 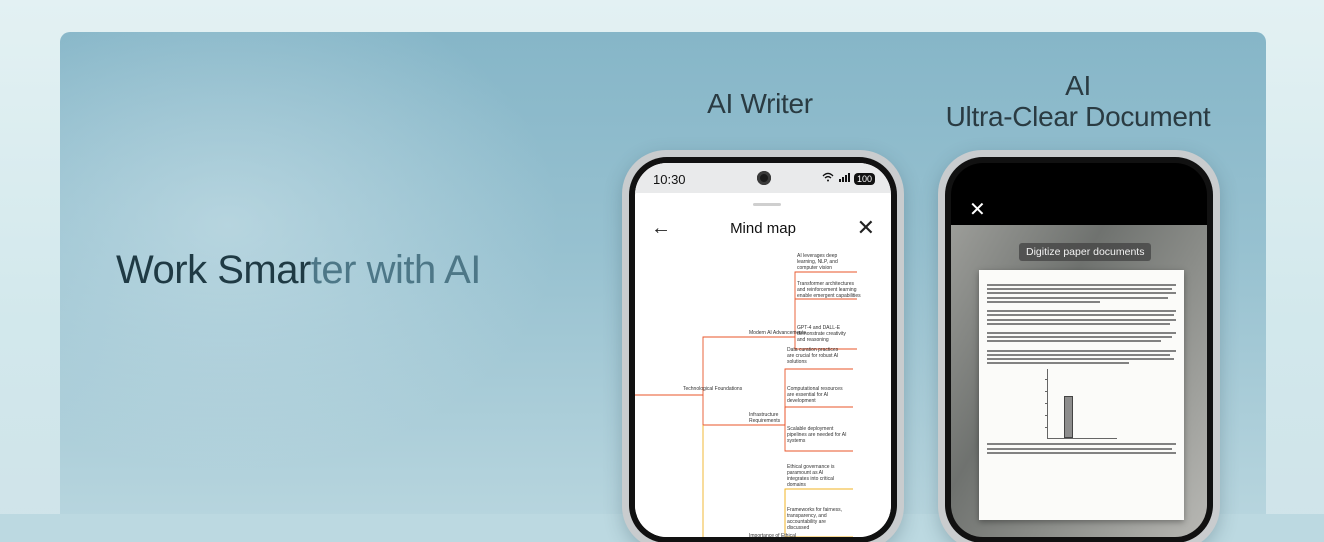 What do you see at coordinates (396, 270) in the screenshot?
I see `headline-accent: ter with AI` at bounding box center [396, 270].